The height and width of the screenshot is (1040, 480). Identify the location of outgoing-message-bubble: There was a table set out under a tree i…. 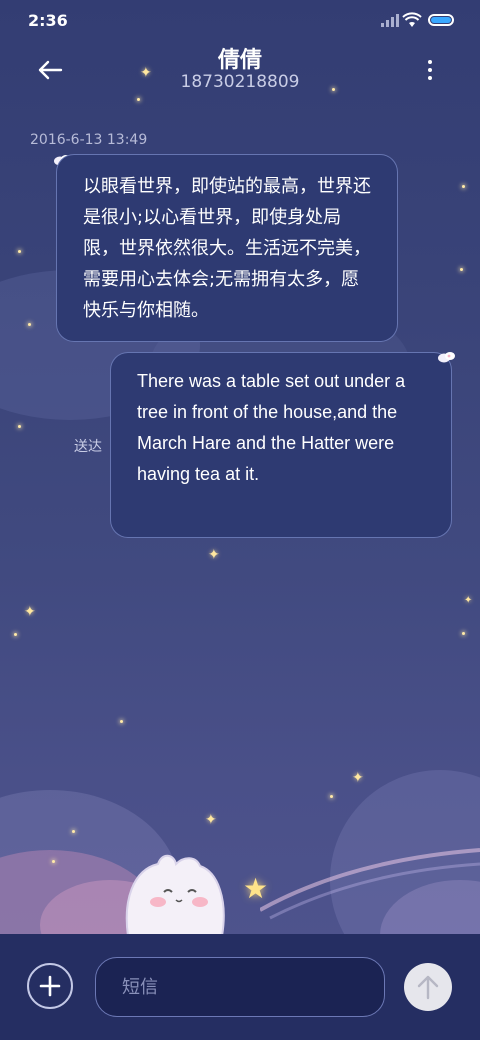
(281, 445).